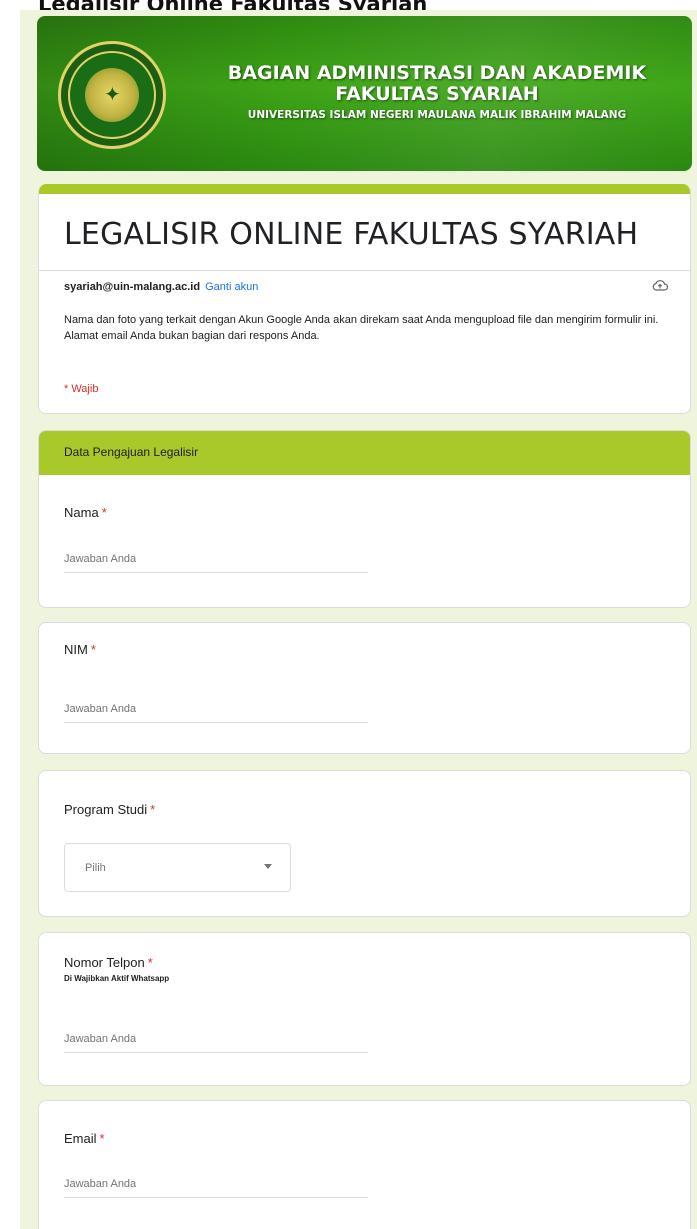  Describe the element at coordinates (81, 389) in the screenshot. I see `required-note: * Wajib` at that location.